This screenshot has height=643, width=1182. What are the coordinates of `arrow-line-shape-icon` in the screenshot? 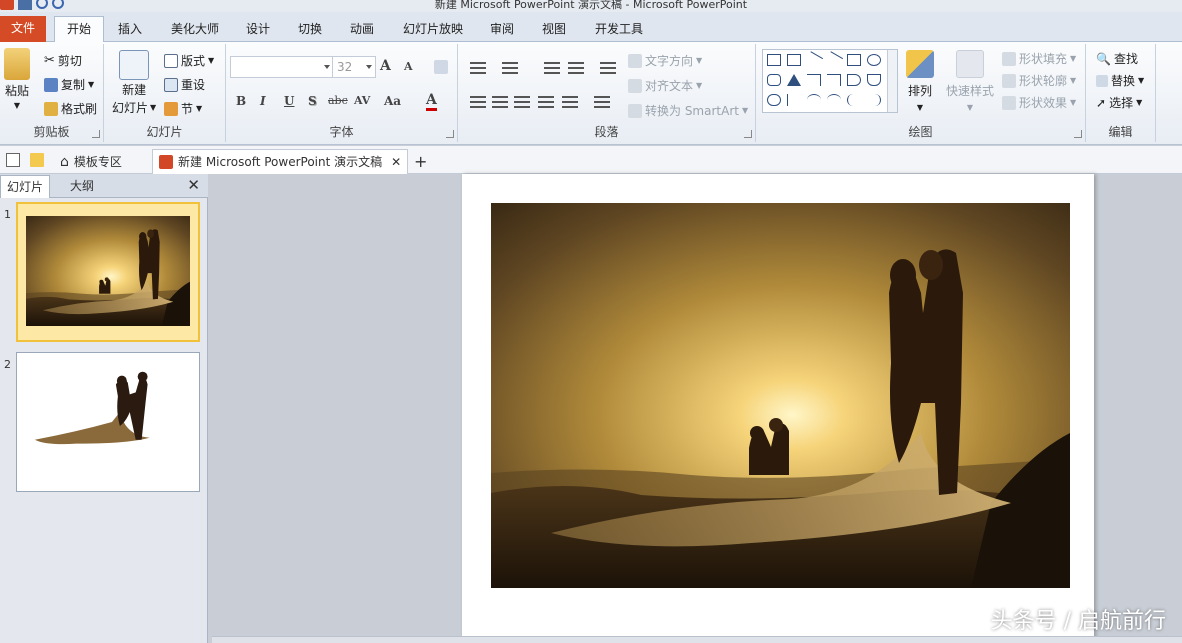 It's located at (834, 60).